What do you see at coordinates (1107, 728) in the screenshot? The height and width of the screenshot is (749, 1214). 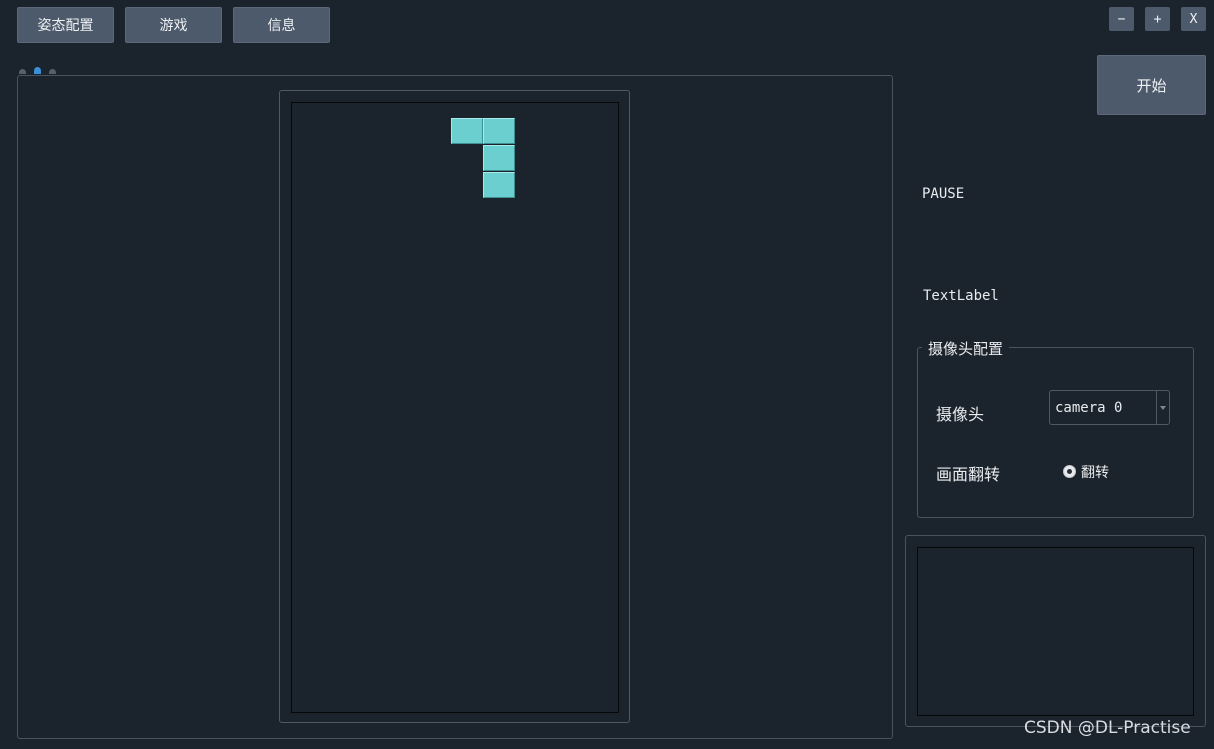 I see `watermark: CSDN @DL-Practise` at bounding box center [1107, 728].